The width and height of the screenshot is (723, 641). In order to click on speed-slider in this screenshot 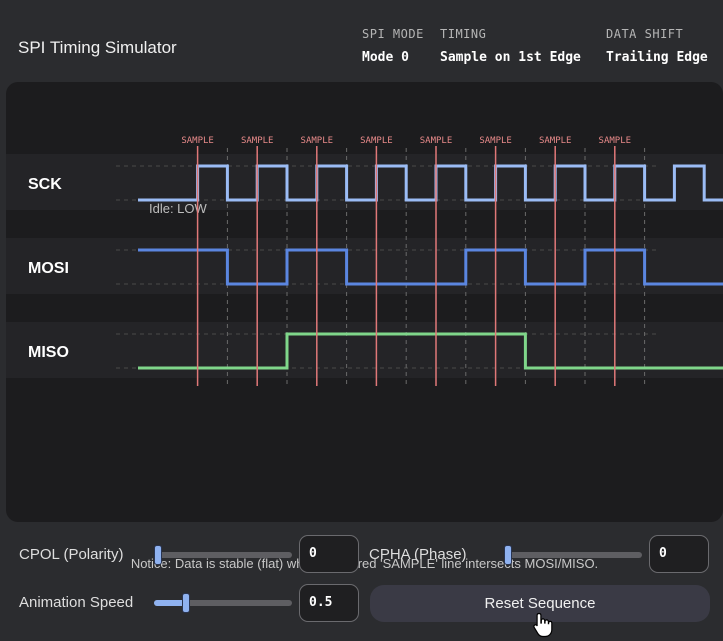, I will do `click(223, 603)`.